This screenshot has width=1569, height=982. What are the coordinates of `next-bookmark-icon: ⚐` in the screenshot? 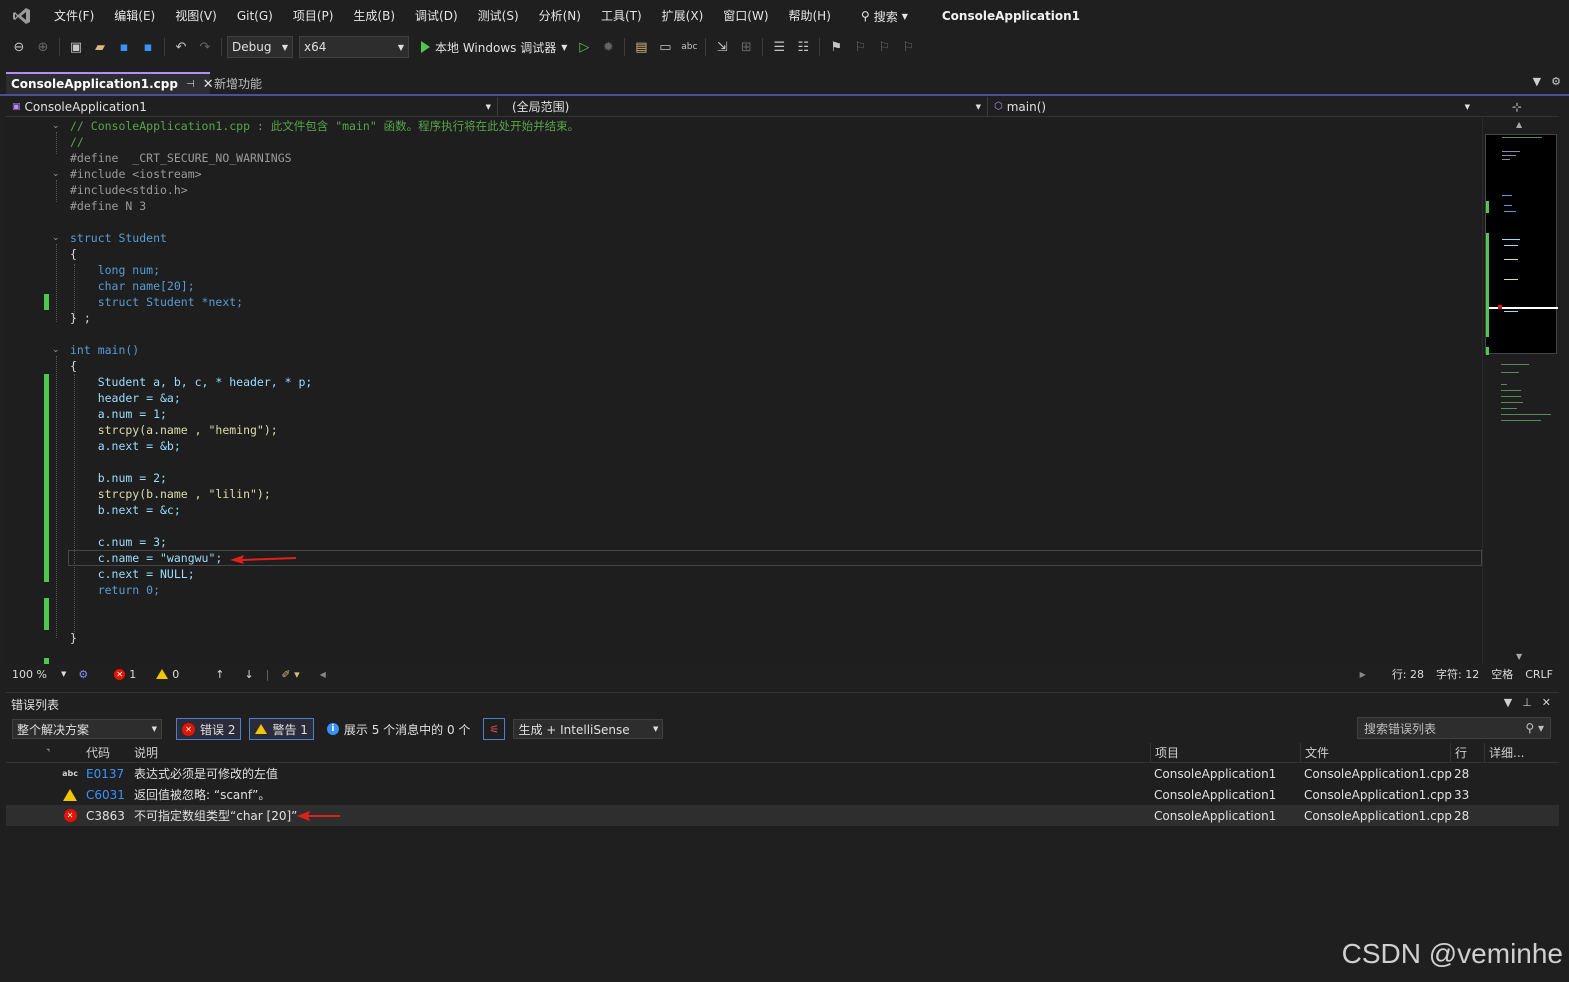 It's located at (884, 47).